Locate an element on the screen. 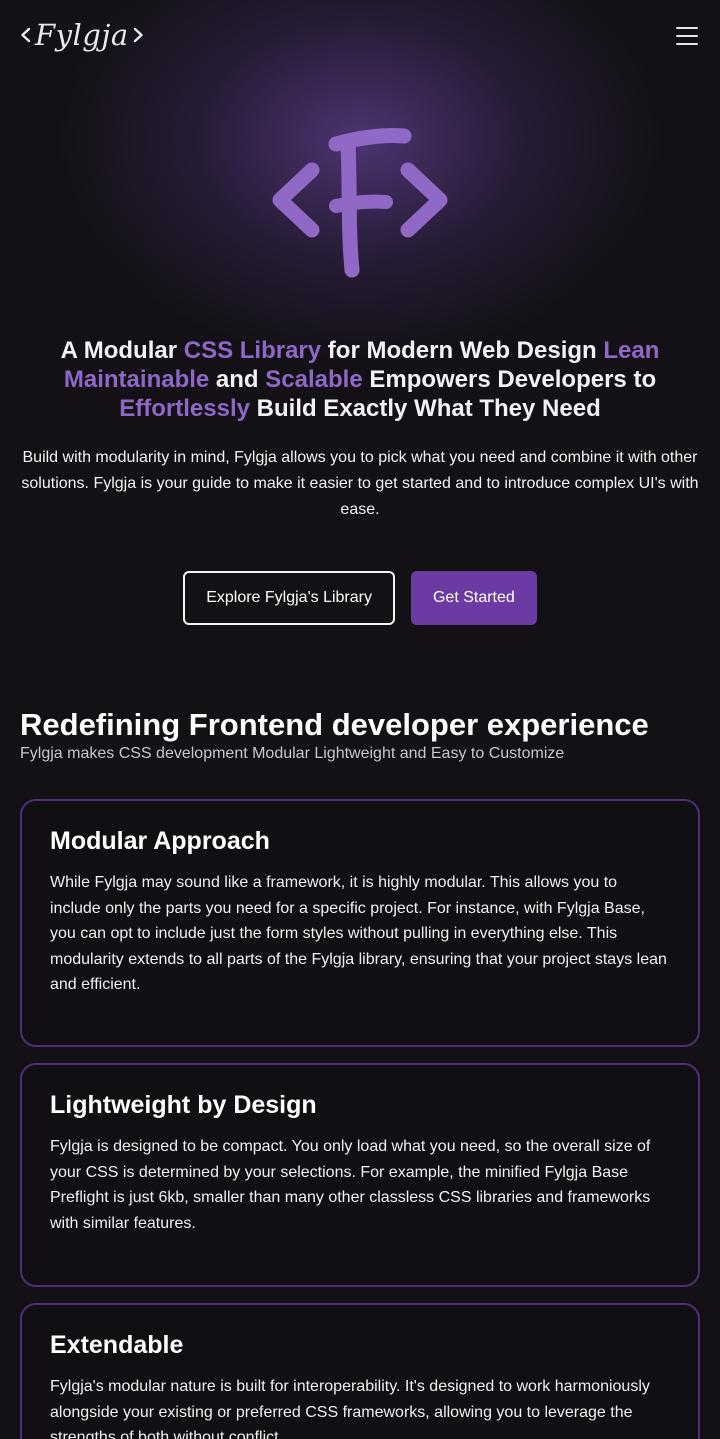 This screenshot has width=720, height=1439. chevron-left-icon is located at coordinates (26, 35).